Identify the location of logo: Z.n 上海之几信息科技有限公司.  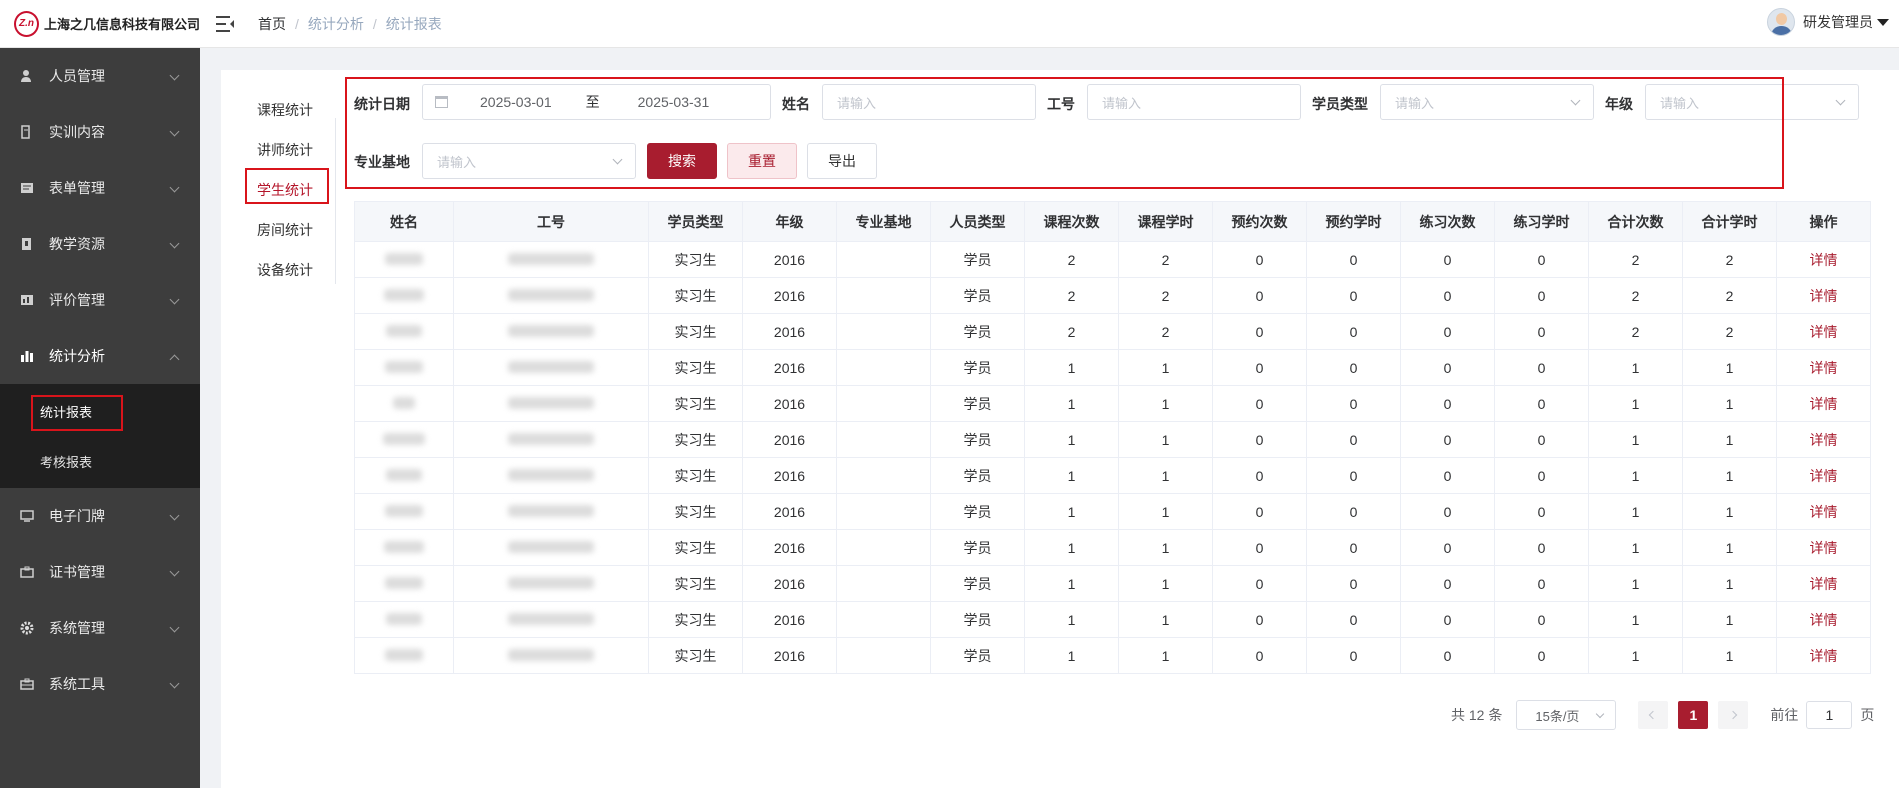
(100, 23).